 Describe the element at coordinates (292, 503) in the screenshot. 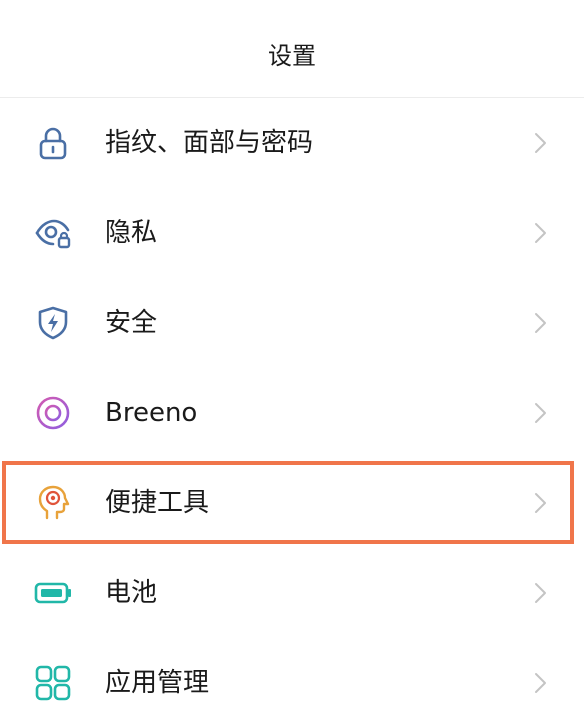

I see `settings-item-convenience-tools: 便捷工具` at that location.